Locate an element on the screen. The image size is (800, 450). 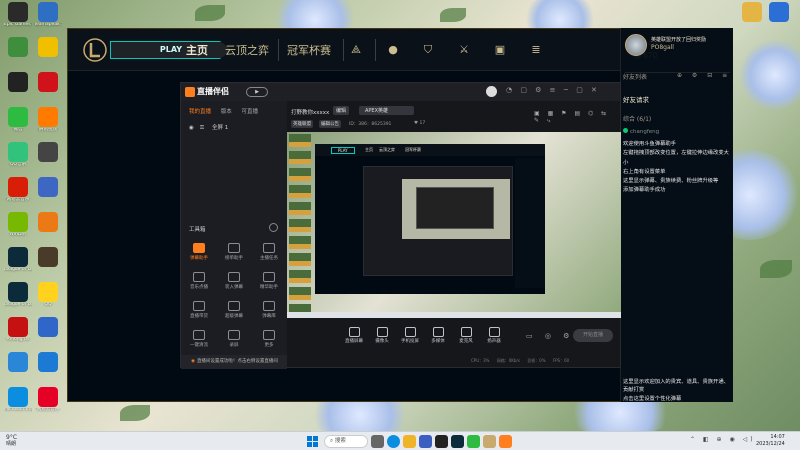
start-button-icon is located at coordinates (312, 441).